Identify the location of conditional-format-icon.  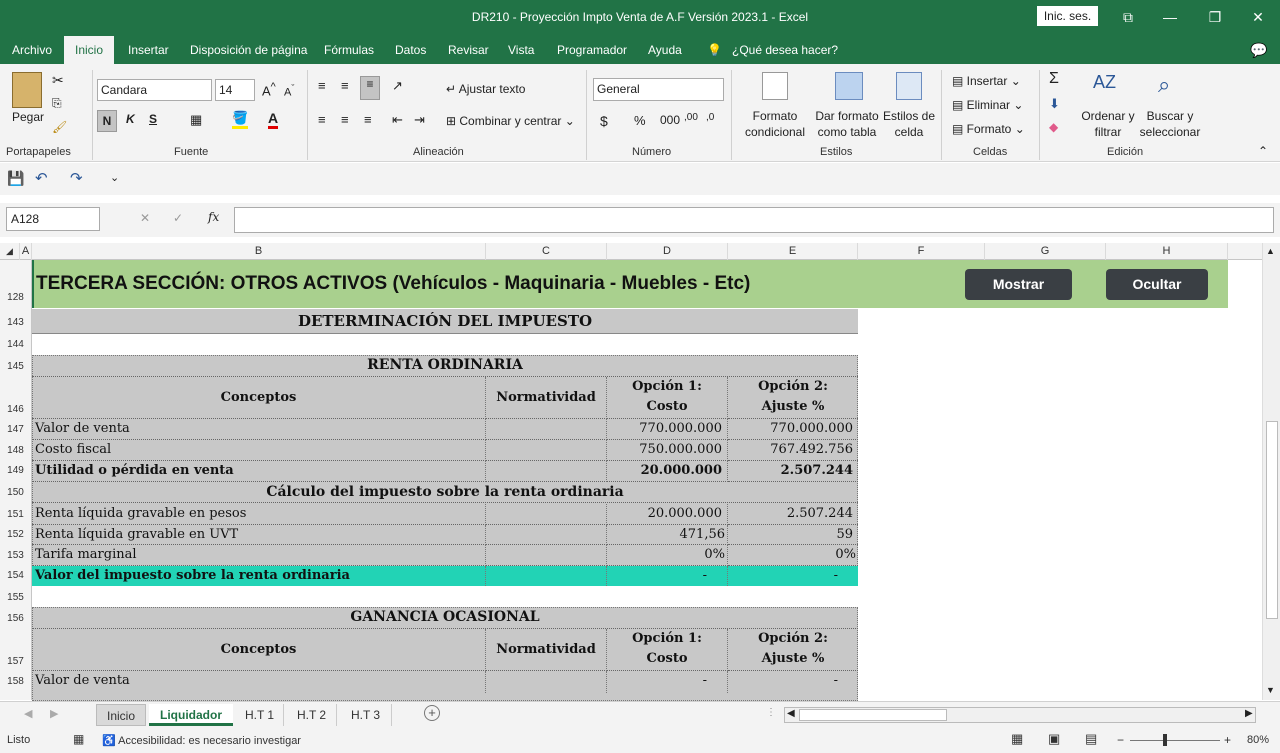
(775, 86).